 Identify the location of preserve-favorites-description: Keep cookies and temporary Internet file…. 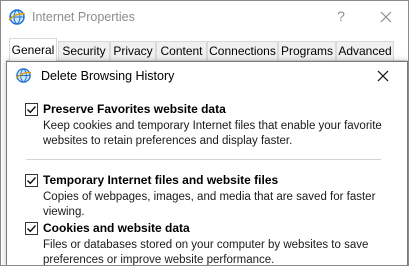
(218, 133).